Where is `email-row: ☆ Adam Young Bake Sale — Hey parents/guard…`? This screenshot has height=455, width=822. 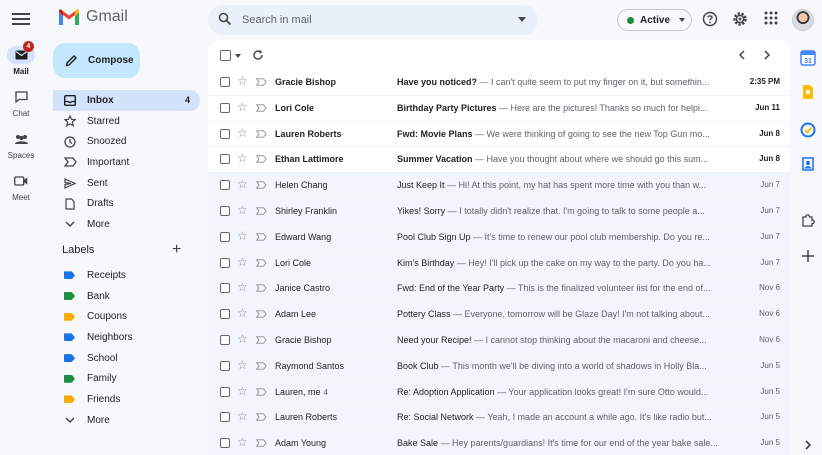 email-row: ☆ Adam Young Bake Sale — Hey parents/guard… is located at coordinates (499, 443).